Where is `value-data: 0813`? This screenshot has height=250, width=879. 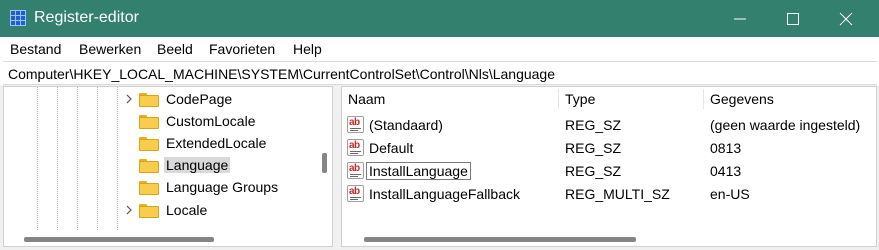 value-data: 0813 is located at coordinates (726, 148).